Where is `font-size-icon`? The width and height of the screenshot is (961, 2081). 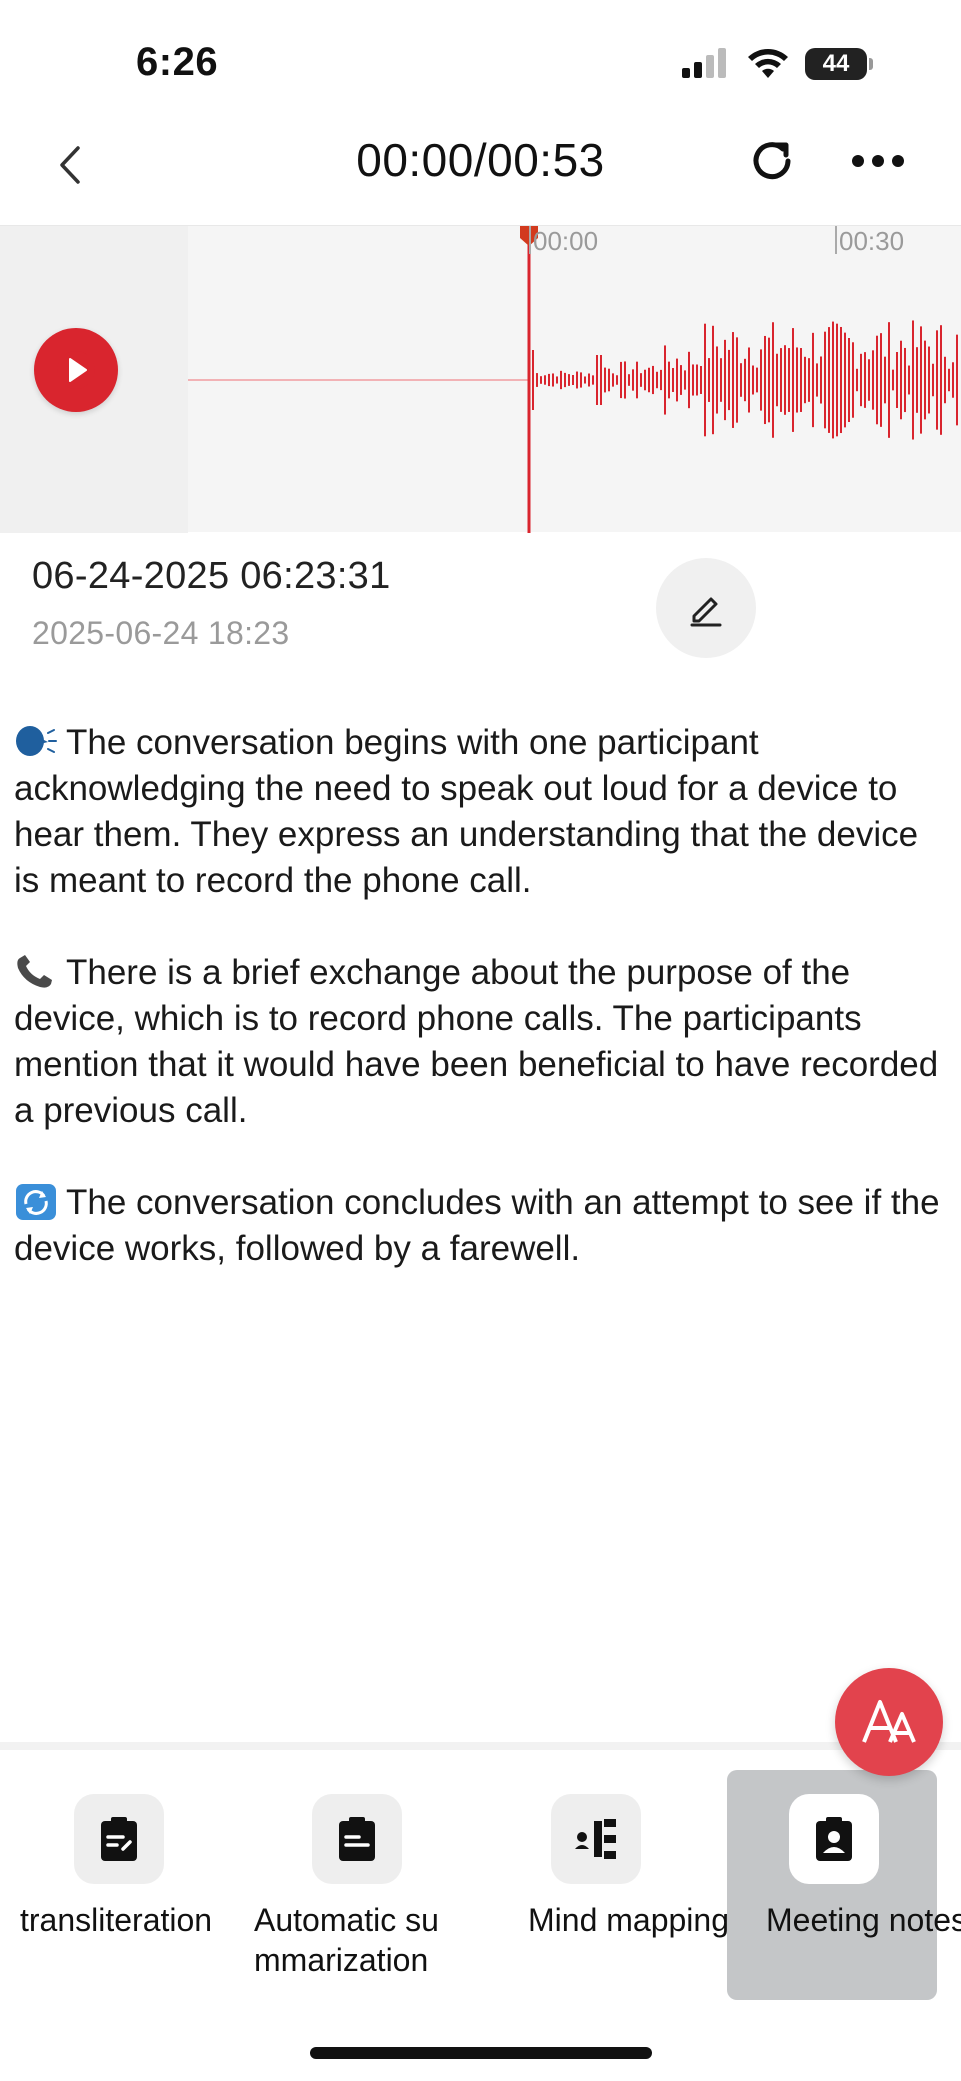
font-size-icon is located at coordinates (889, 1721).